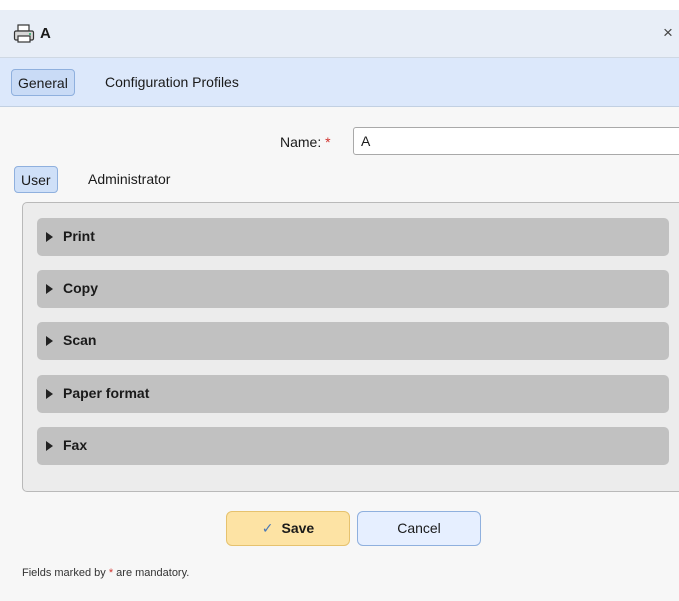 The width and height of the screenshot is (679, 601). I want to click on save-button: ✓ Save, so click(288, 528).